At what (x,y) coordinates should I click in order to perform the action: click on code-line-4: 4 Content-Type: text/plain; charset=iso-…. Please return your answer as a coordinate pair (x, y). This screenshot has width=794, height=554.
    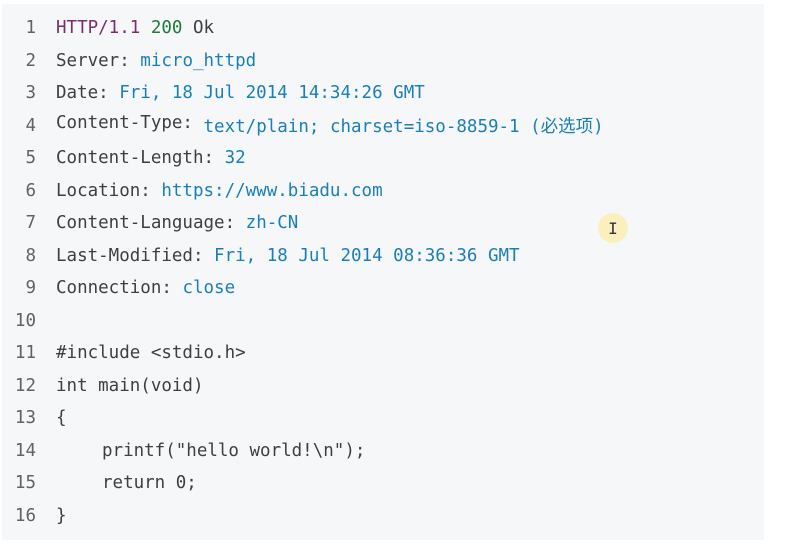
    Looking at the image, I should click on (383, 126).